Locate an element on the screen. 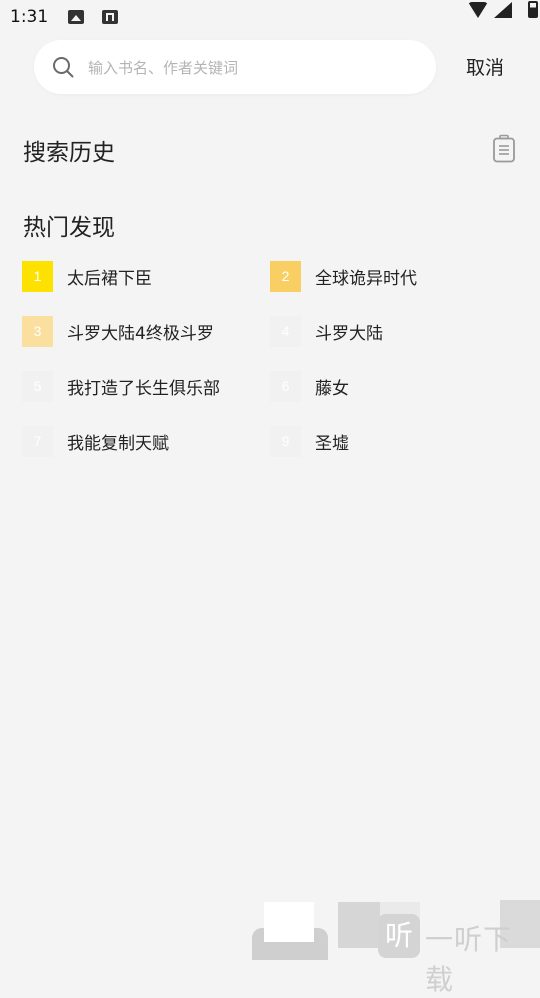 The width and height of the screenshot is (540, 998). search-input is located at coordinates (253, 68).